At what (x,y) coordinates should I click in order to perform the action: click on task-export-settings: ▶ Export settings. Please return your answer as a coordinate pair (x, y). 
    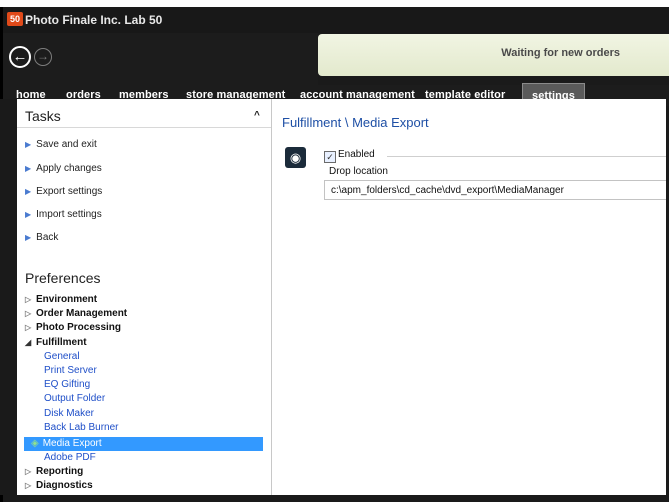
    Looking at the image, I should click on (63, 191).